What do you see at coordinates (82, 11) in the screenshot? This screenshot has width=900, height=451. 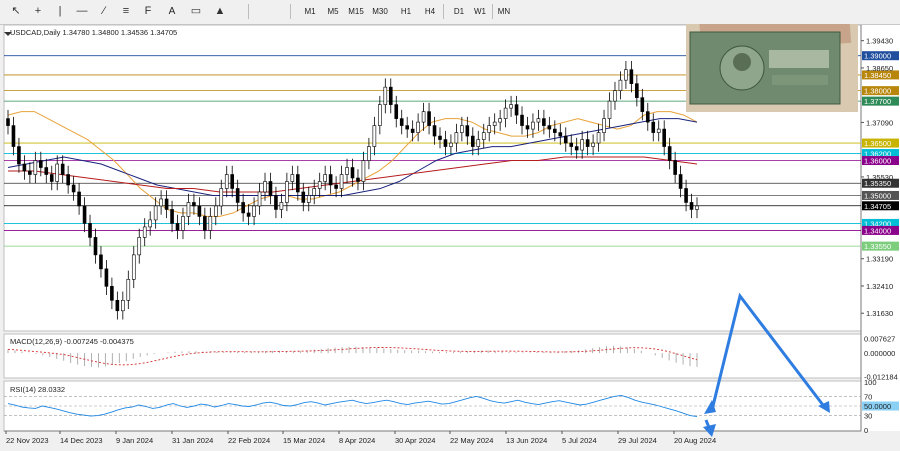 I see `horizontal-line-icon: —` at bounding box center [82, 11].